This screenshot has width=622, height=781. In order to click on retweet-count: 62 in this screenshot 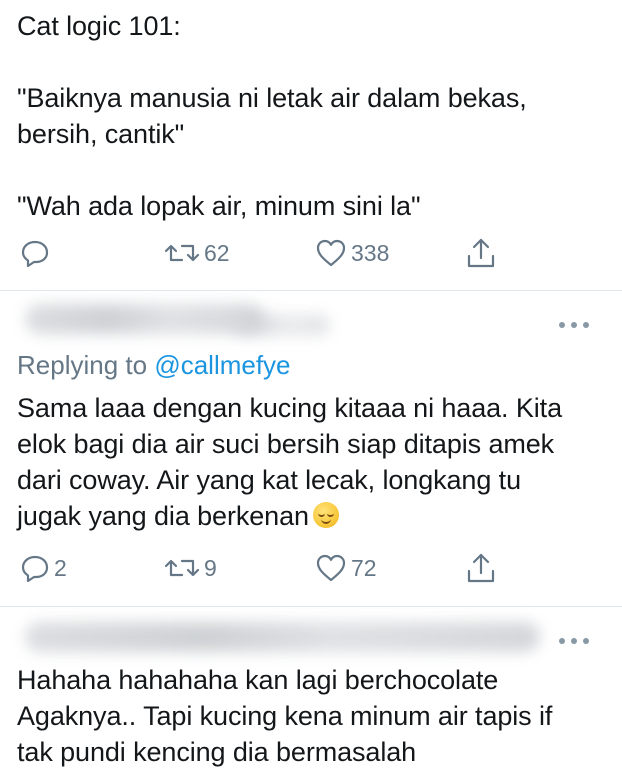, I will do `click(217, 252)`.